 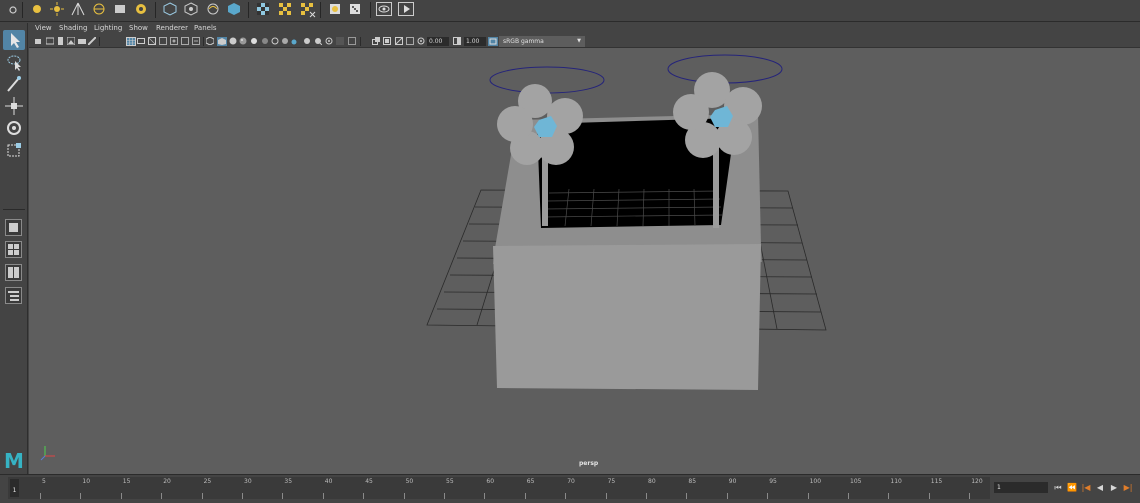 What do you see at coordinates (172, 28) in the screenshot?
I see `menu-renderer: Renderer` at bounding box center [172, 28].